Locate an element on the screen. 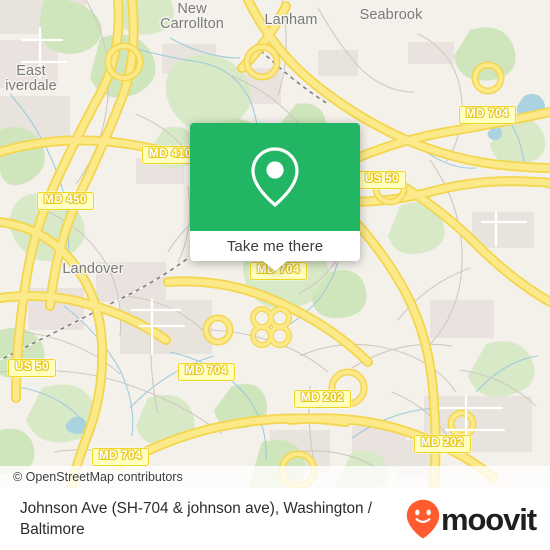 The width and height of the screenshot is (550, 550). take-me-there-button: Take me there is located at coordinates (275, 251).